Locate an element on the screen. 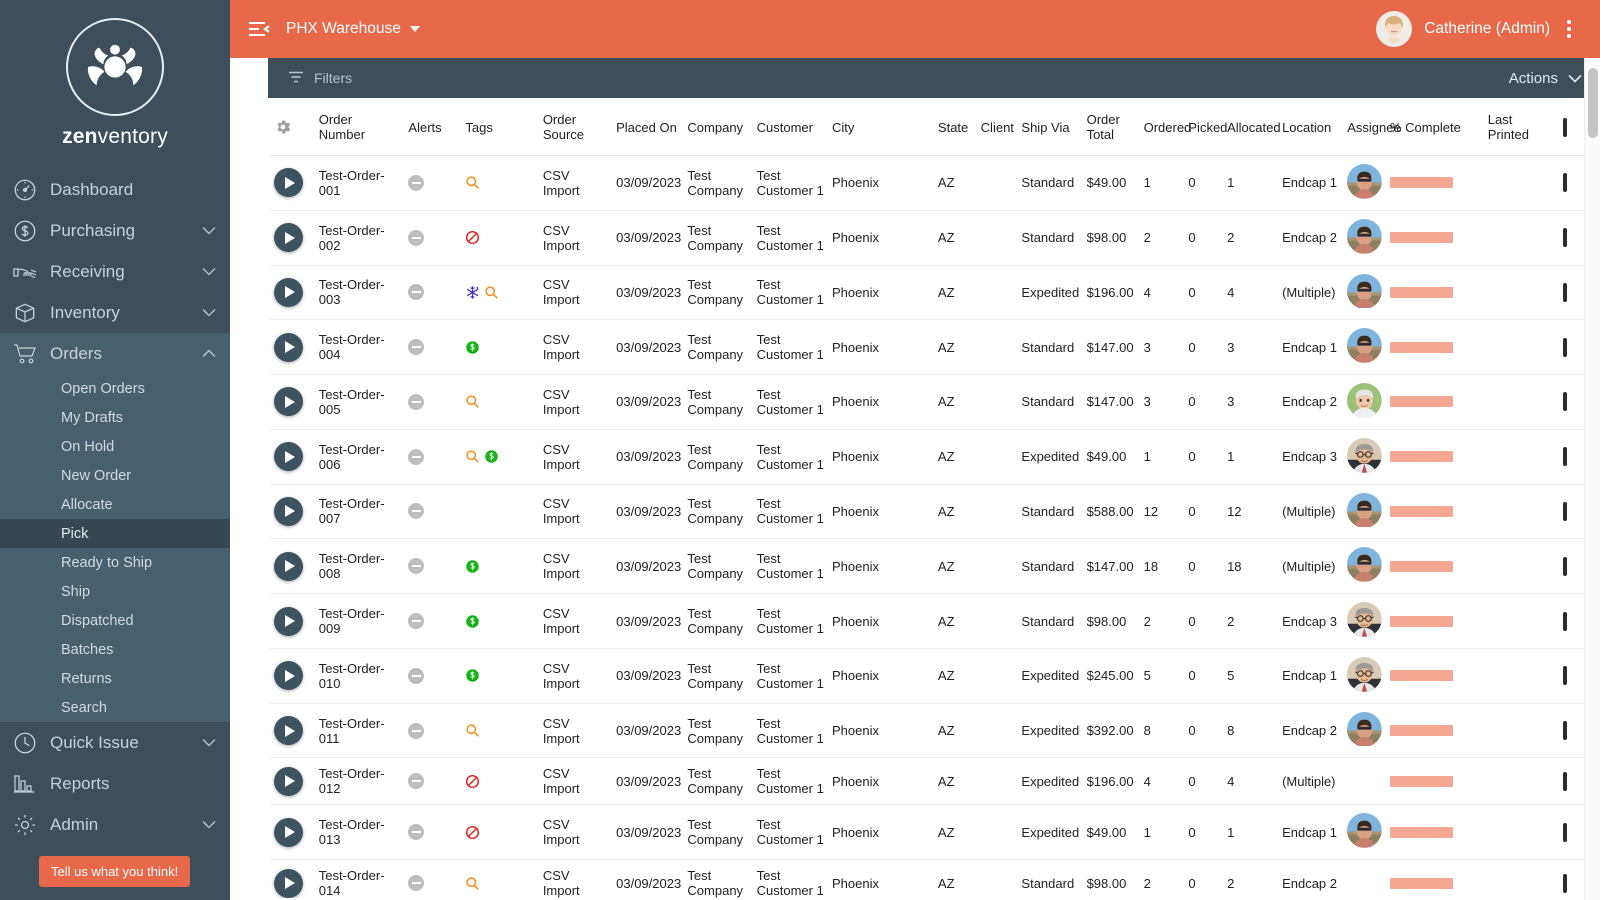 The width and height of the screenshot is (1600, 900). column-header-order-source: Order Source is located at coordinates (575, 127).